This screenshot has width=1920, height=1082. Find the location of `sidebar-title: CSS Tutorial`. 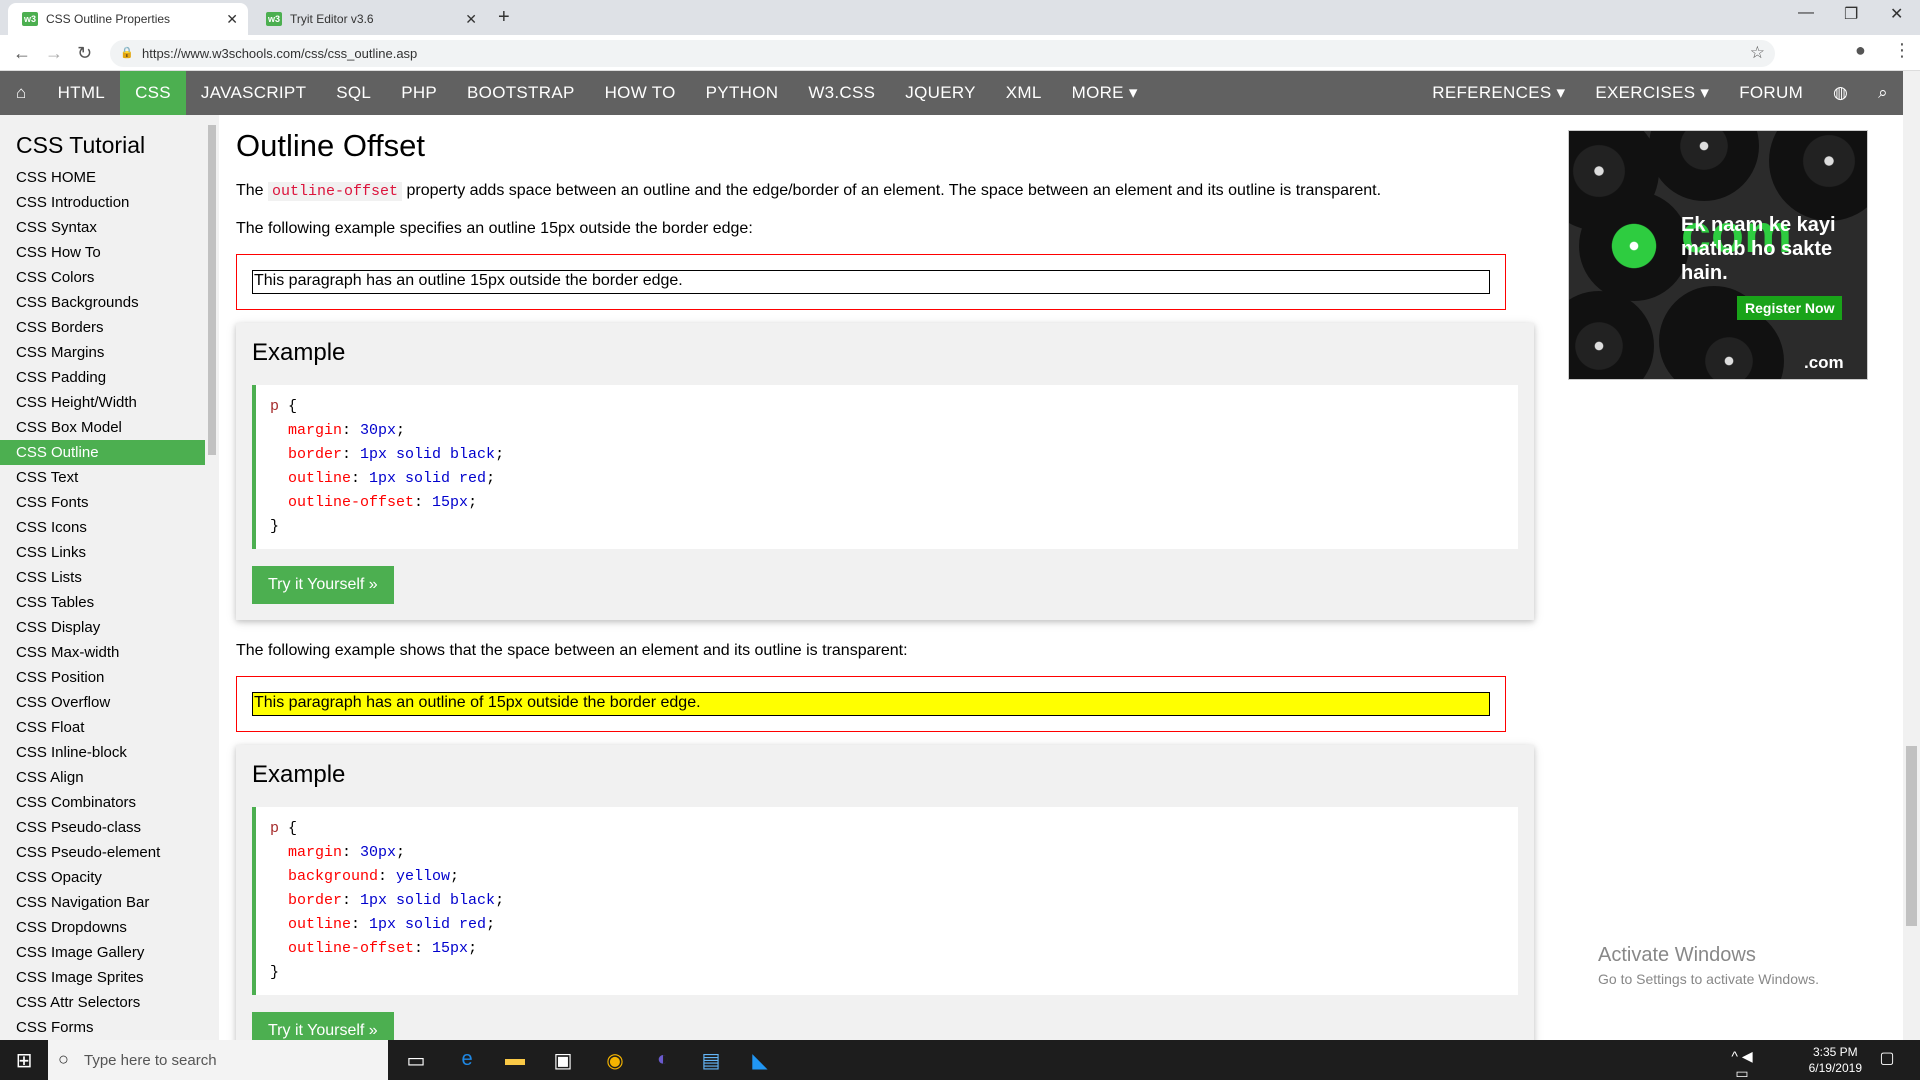

sidebar-title: CSS Tutorial is located at coordinates (81, 145).